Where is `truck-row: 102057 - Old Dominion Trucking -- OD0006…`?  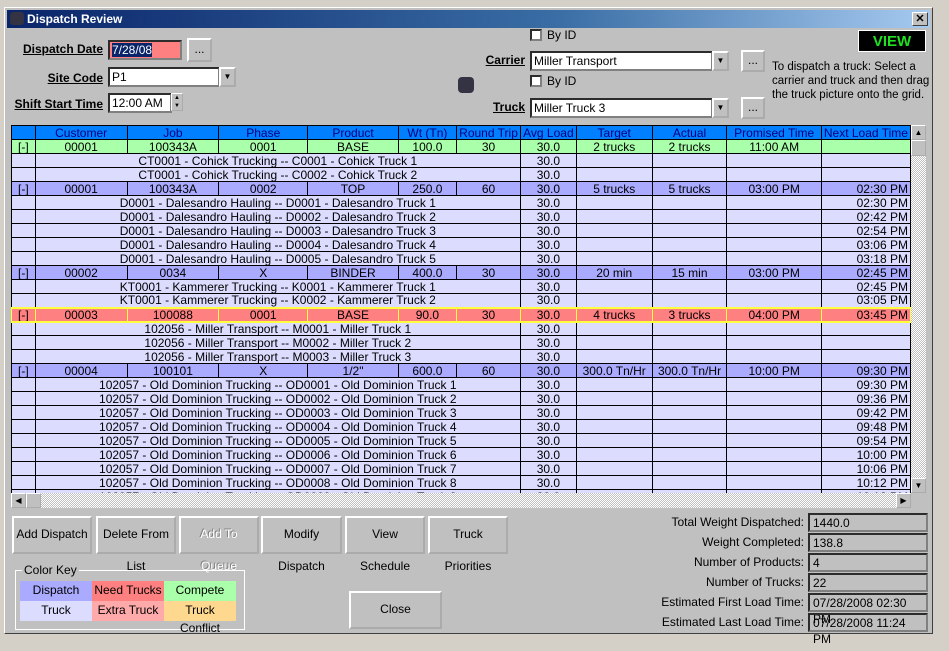
truck-row: 102057 - Old Dominion Trucking -- OD0006… is located at coordinates (461, 454).